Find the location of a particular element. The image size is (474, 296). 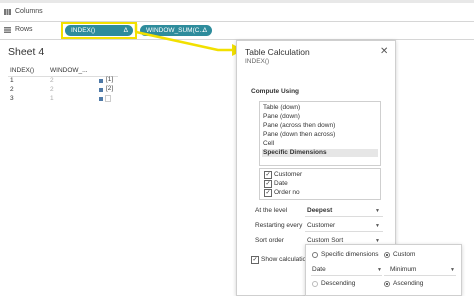

restarting-value: Customer is located at coordinates (321, 225).